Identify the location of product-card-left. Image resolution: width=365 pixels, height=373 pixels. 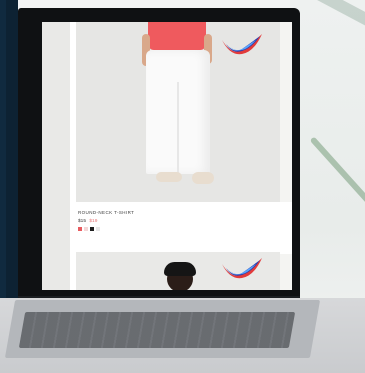
(56, 156).